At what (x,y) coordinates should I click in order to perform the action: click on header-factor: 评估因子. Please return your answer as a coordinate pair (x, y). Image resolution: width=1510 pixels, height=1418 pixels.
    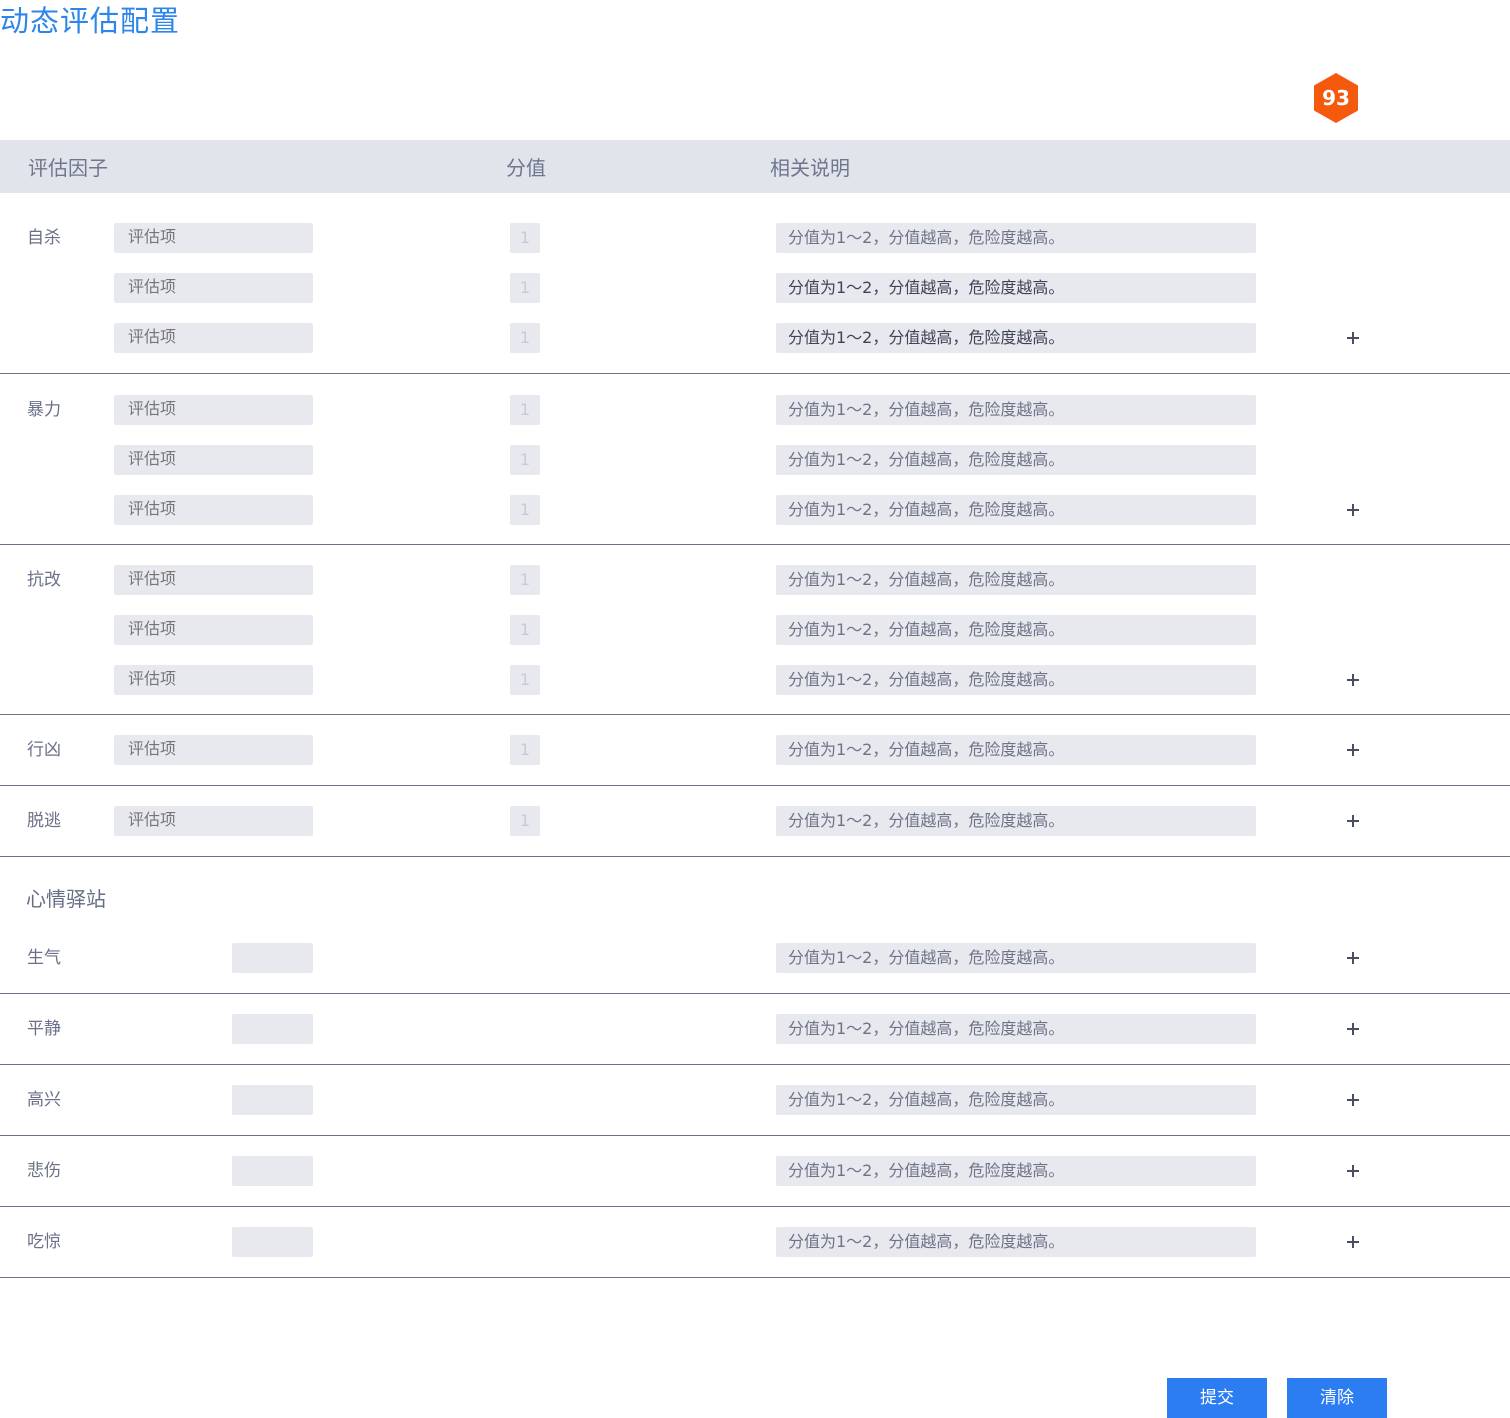
    Looking at the image, I should click on (68, 168).